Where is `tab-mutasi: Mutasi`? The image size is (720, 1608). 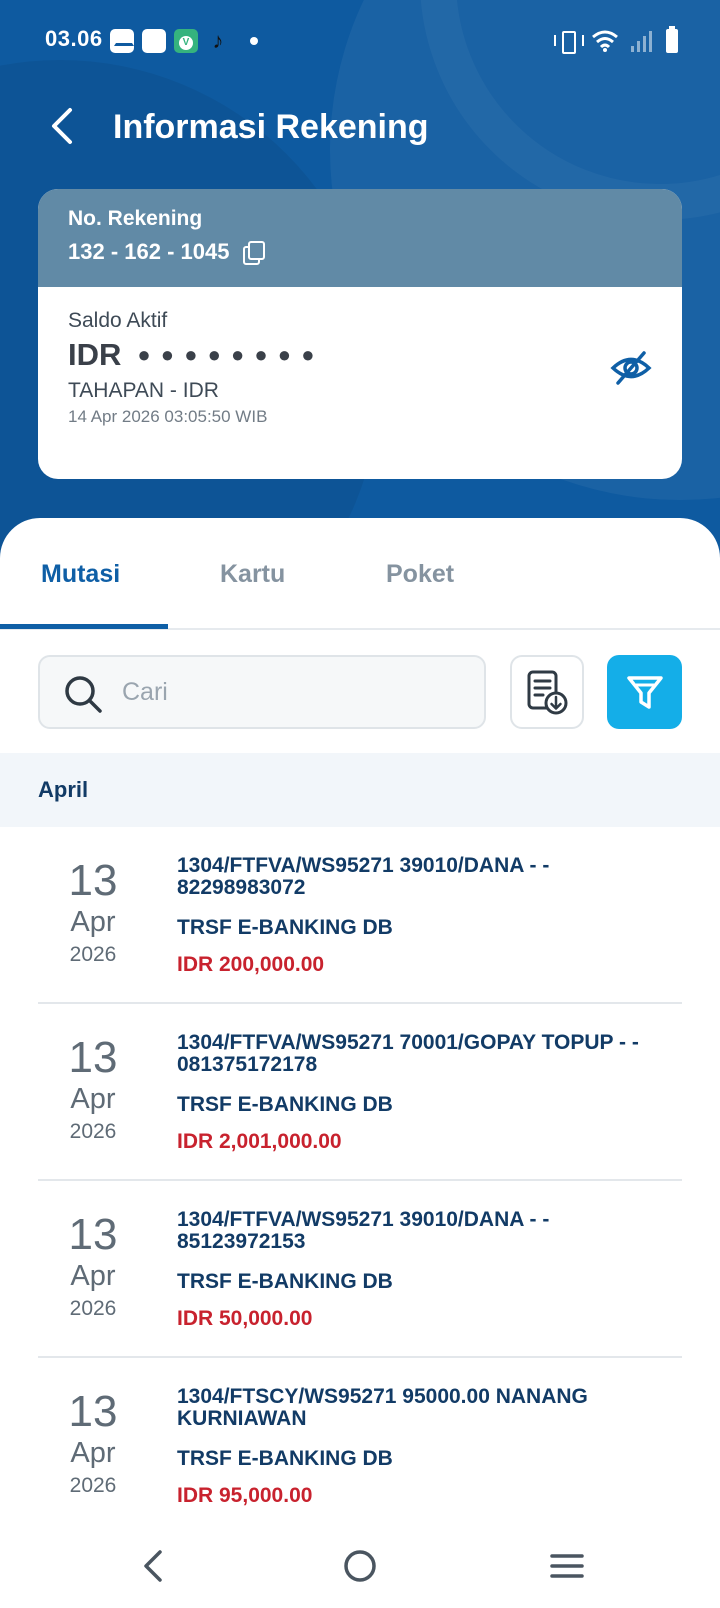
tab-mutasi: Mutasi is located at coordinates (80, 574).